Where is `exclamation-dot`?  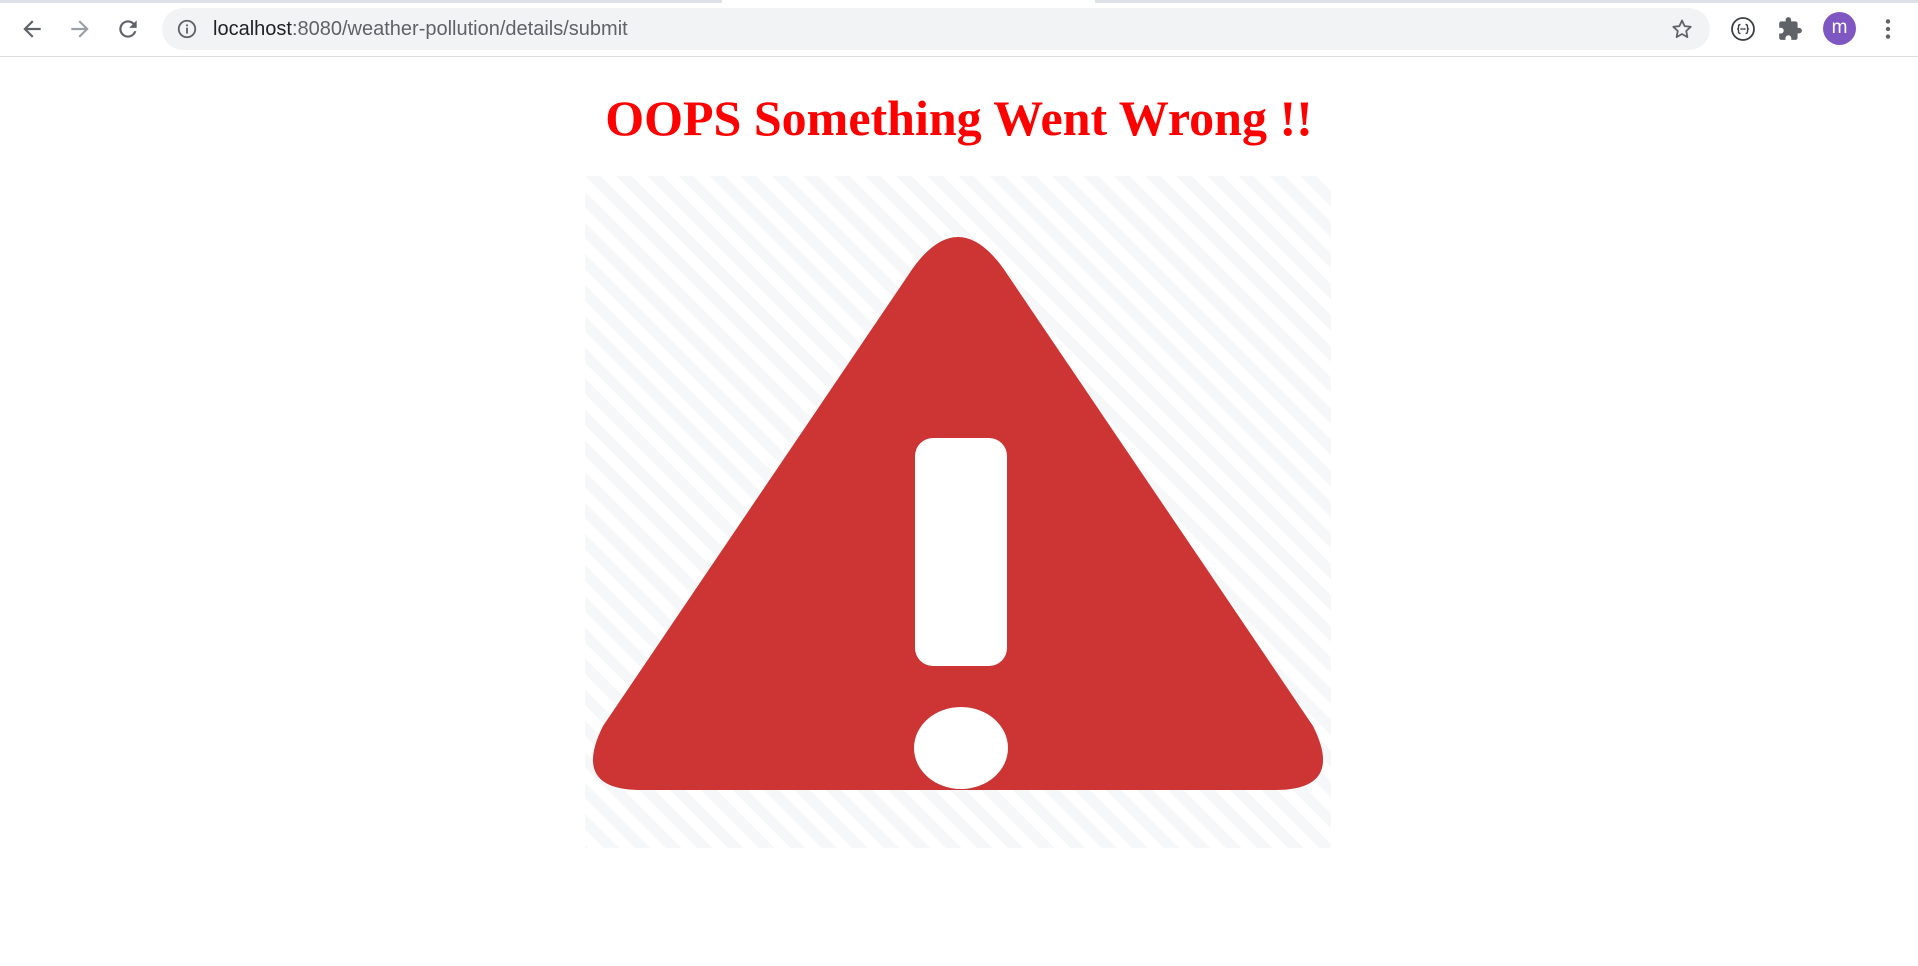
exclamation-dot is located at coordinates (961, 748).